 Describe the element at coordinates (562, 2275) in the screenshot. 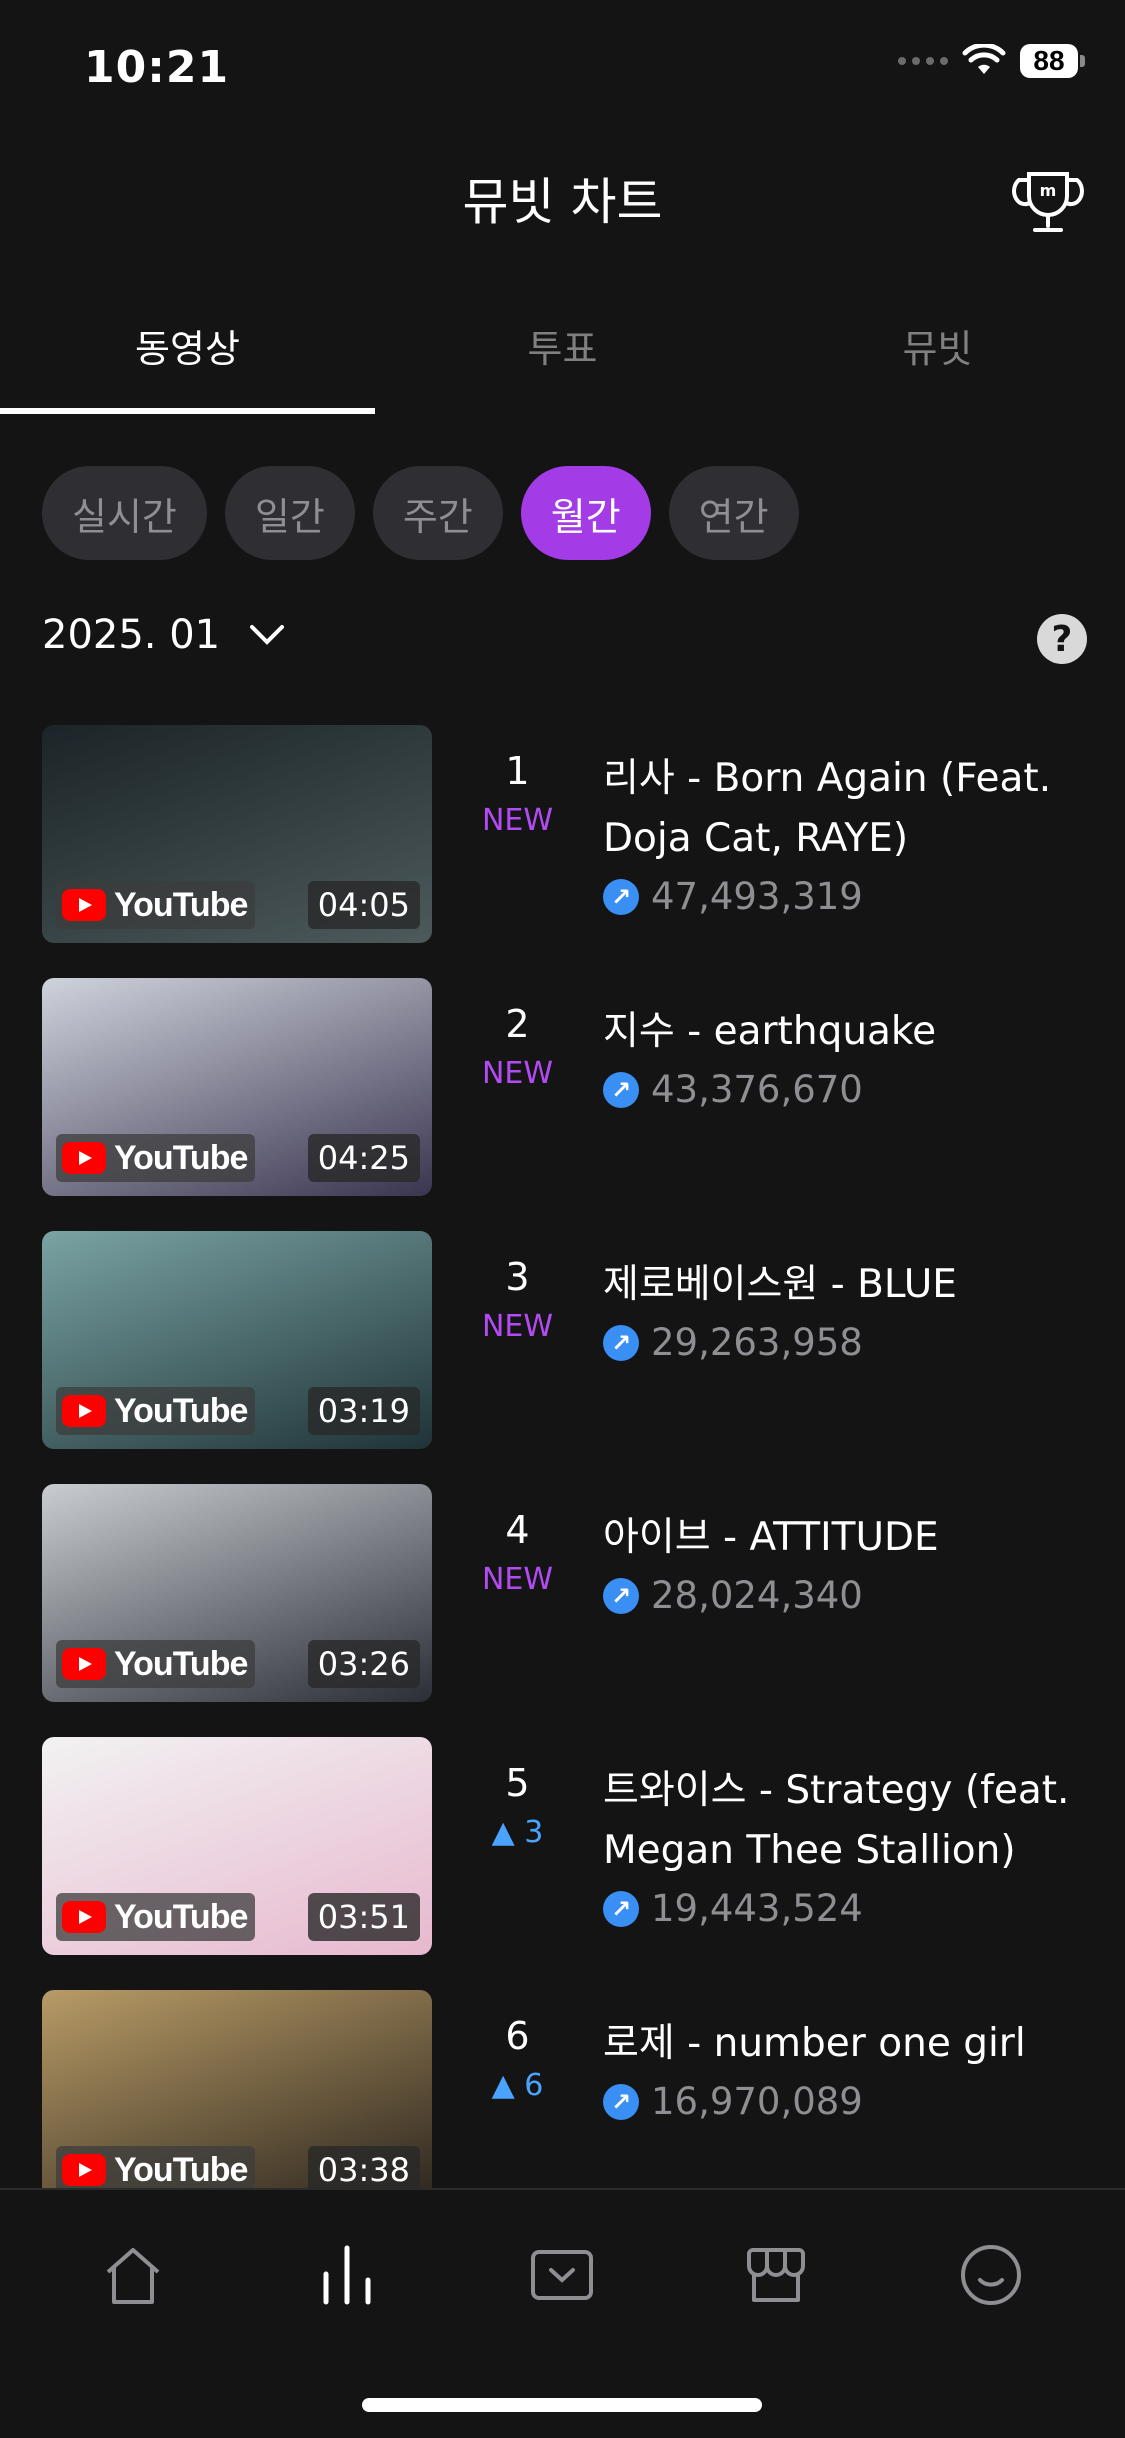

I see `nav-inbox-icon` at that location.